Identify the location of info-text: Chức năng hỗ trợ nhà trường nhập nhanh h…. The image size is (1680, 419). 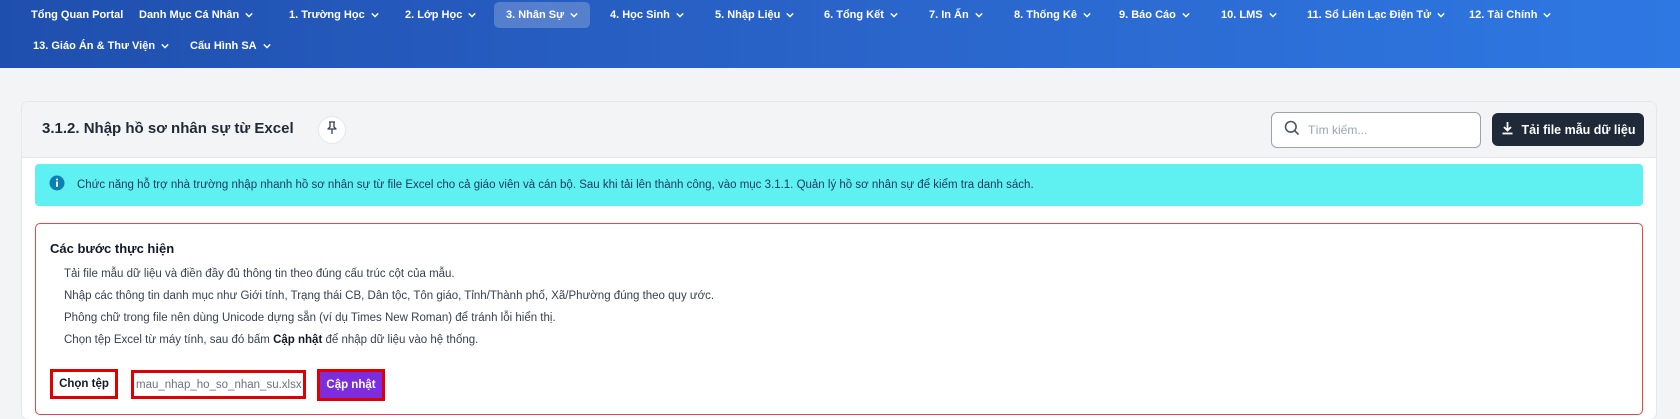
(555, 185).